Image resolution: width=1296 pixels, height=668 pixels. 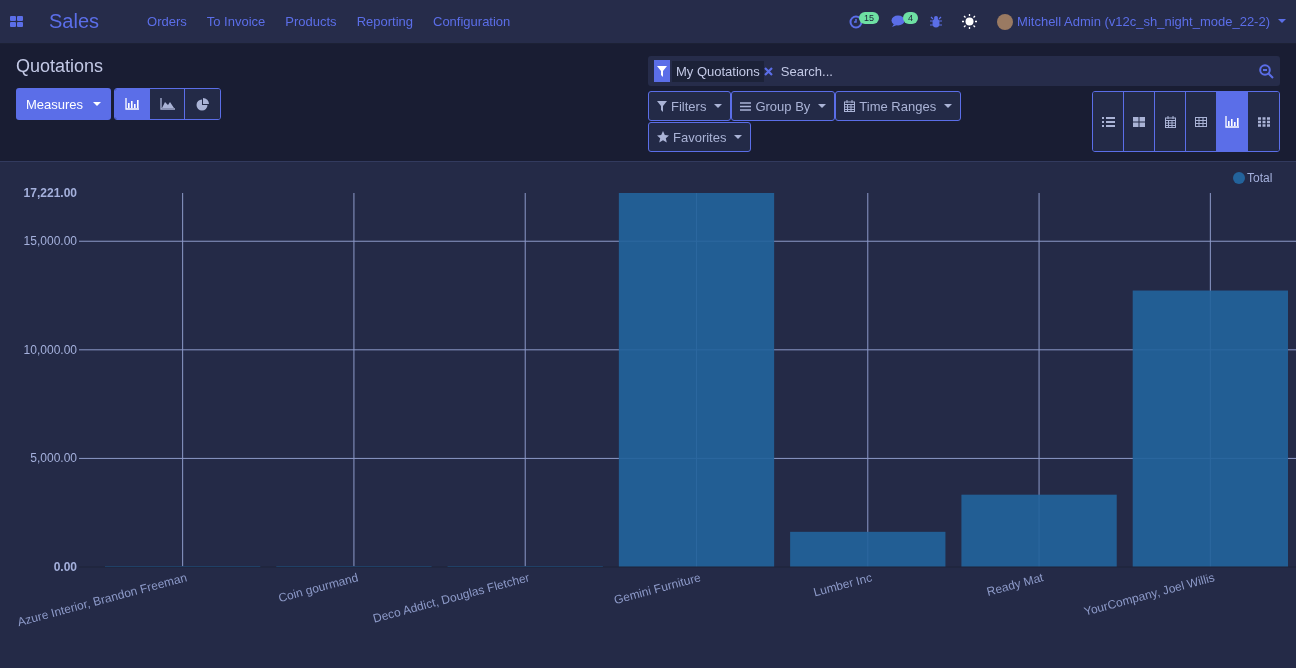 I want to click on x-axis-label: Lumber Inc, so click(x=842, y=585).